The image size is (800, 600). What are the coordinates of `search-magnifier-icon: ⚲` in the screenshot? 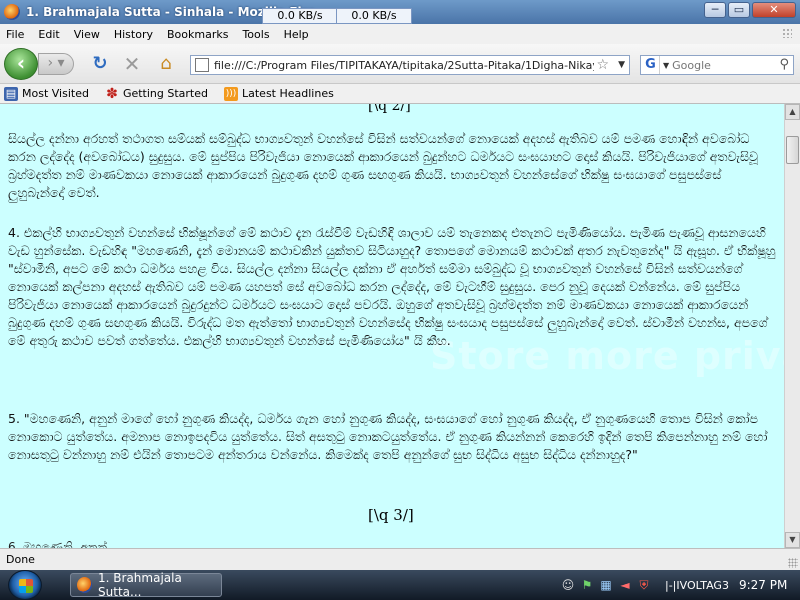 It's located at (784, 64).